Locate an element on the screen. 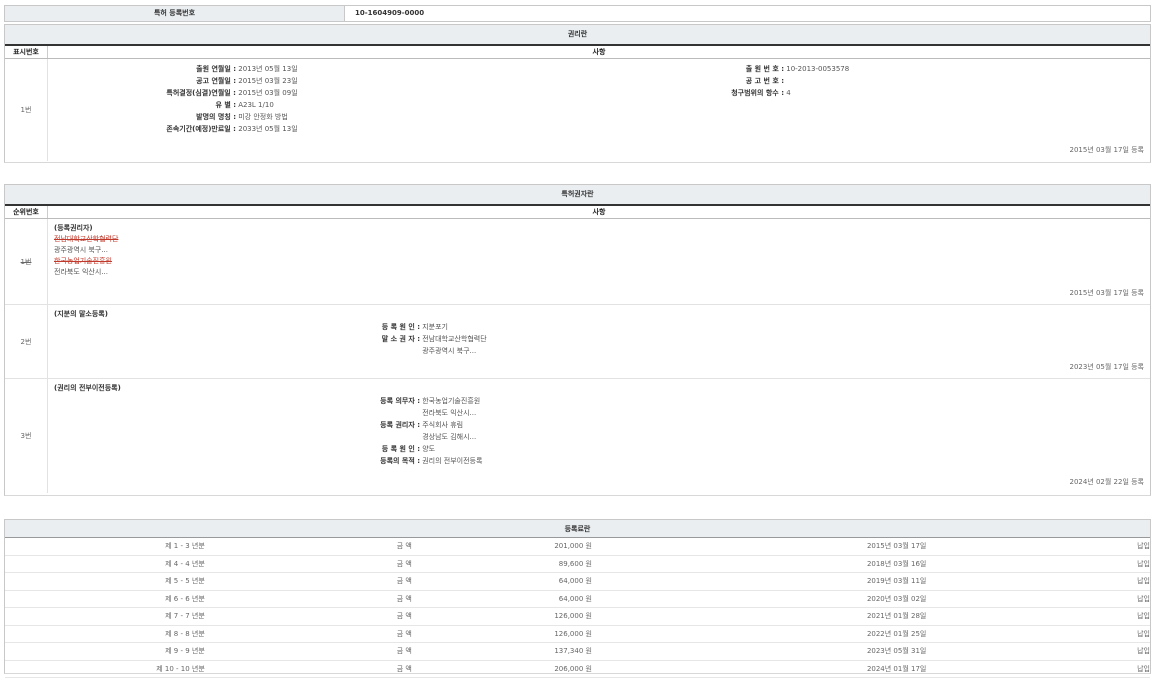 This screenshot has width=1157, height=678. holder-name-2: 한국농업기술진흥원 is located at coordinates (599, 261).